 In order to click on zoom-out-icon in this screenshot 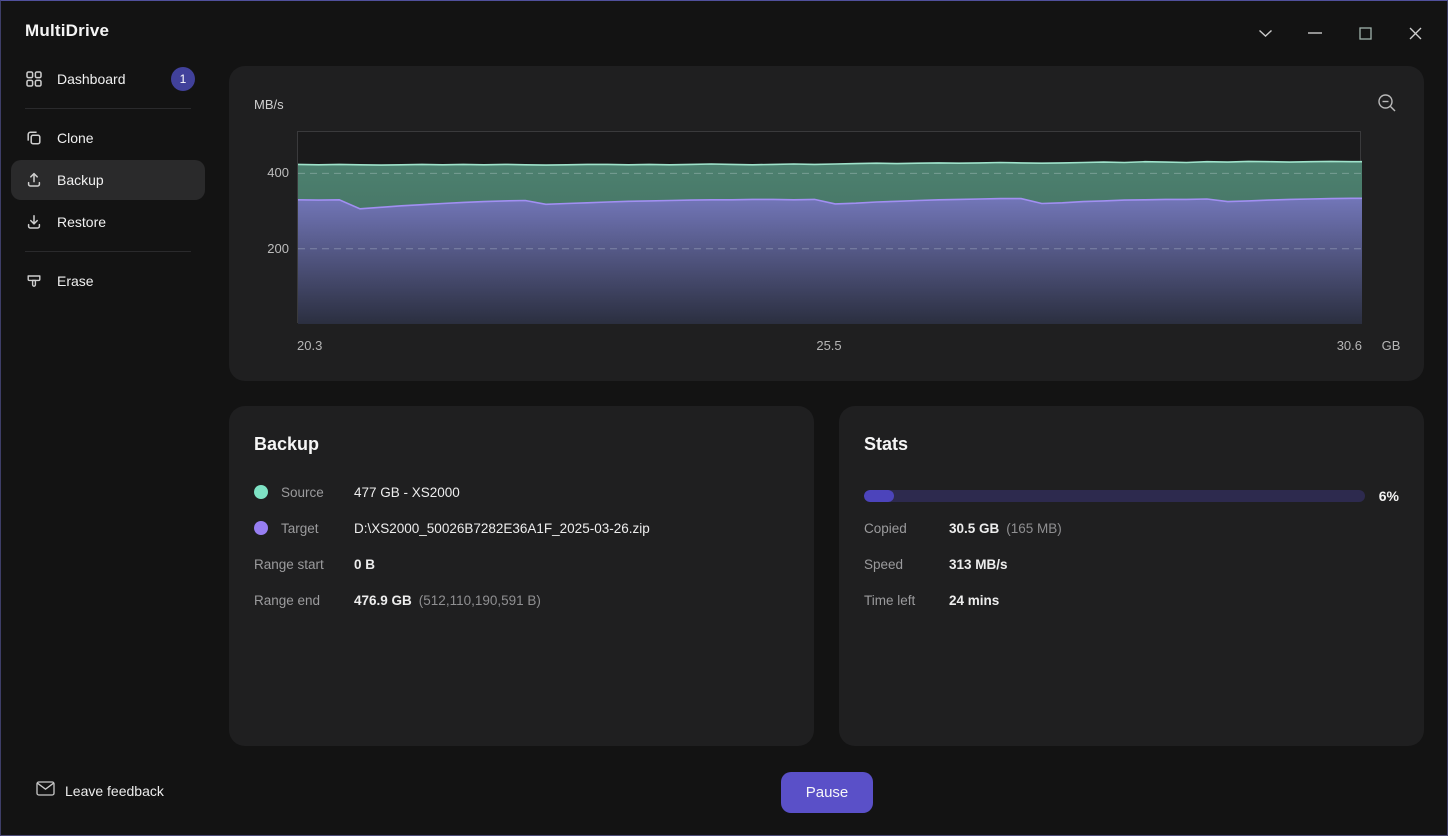, I will do `click(1387, 103)`.